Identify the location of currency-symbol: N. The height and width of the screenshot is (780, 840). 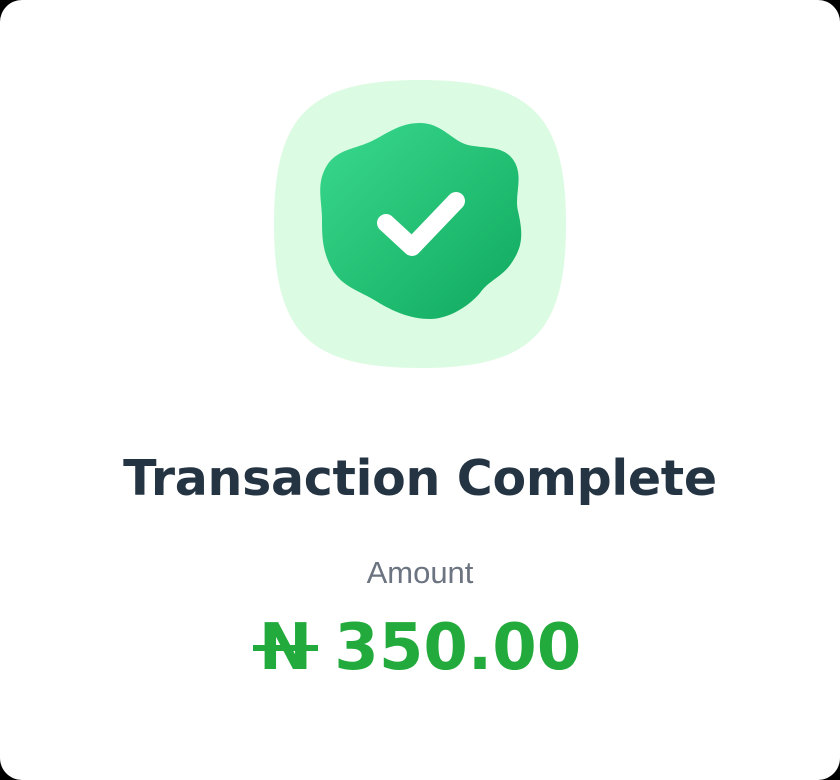
(285, 648).